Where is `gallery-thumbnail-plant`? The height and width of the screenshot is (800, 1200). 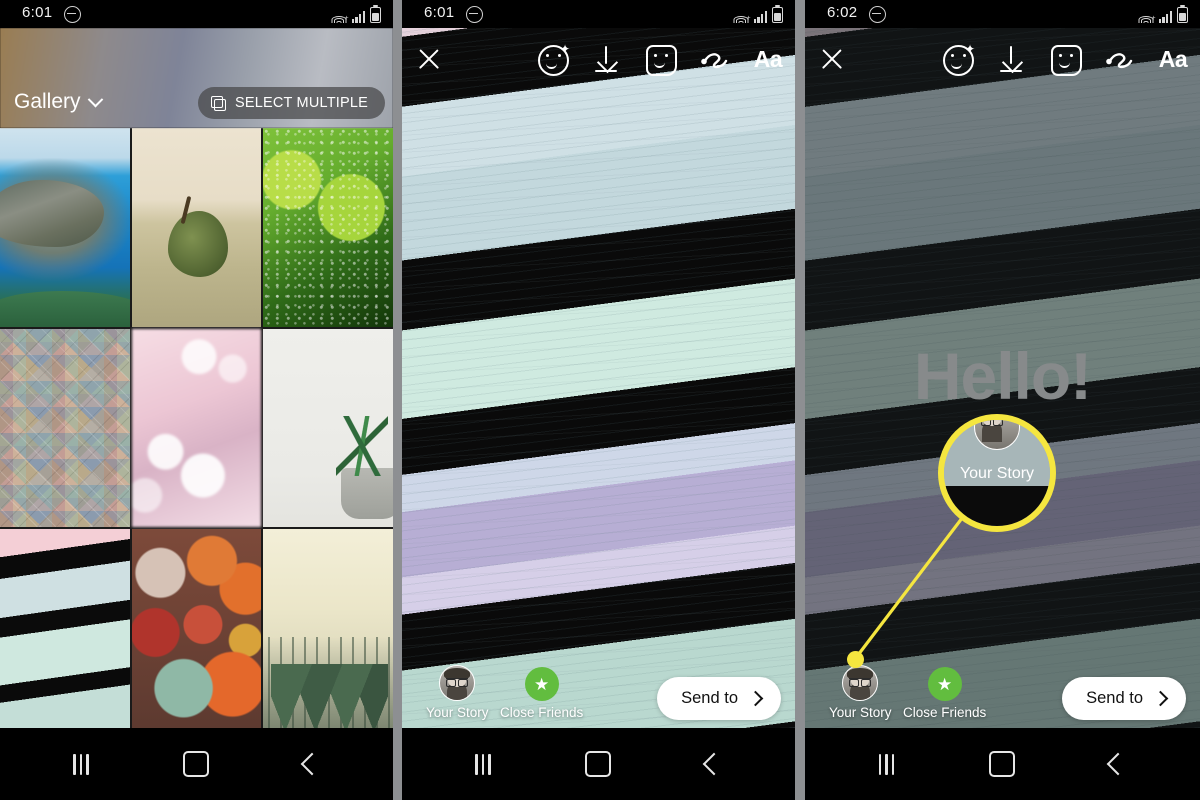
gallery-thumbnail-plant is located at coordinates (328, 428).